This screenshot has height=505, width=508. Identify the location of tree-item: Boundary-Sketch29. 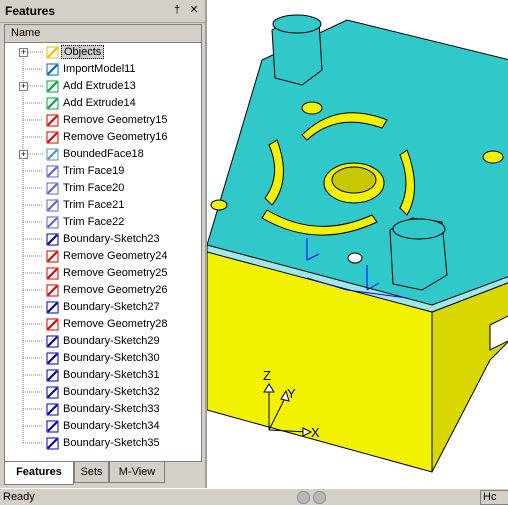
(103, 341).